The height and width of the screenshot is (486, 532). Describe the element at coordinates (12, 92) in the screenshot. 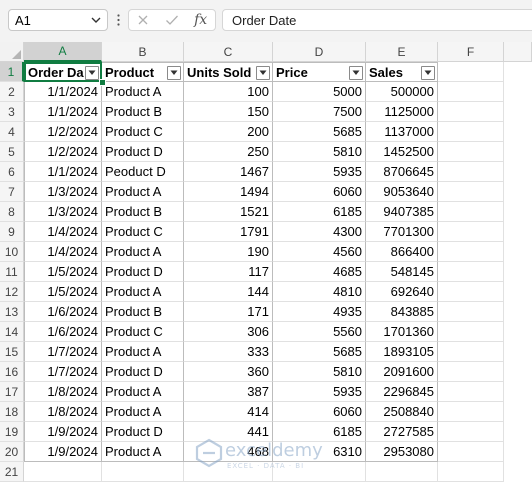

I see `row-header-2: 2` at that location.